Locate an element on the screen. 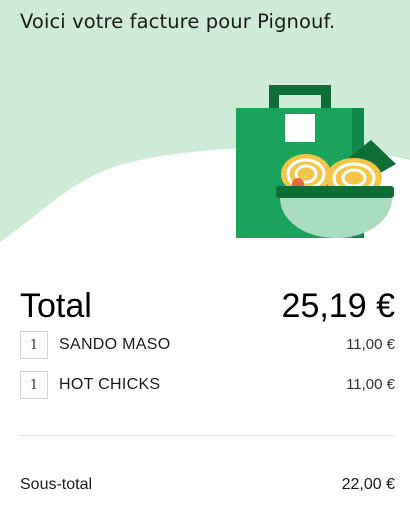  shopping-bag-icon is located at coordinates (316, 161).